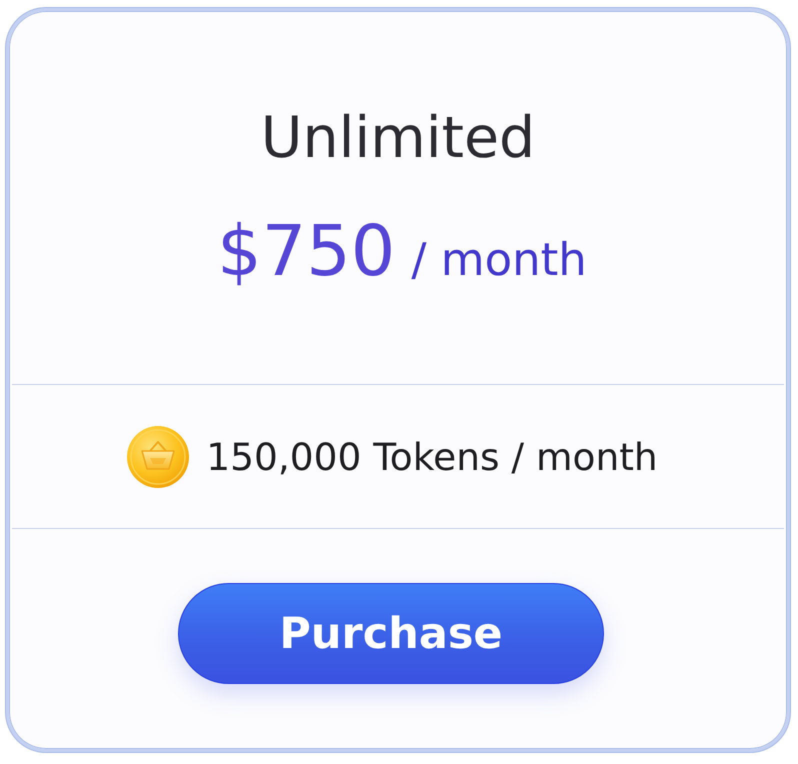 This screenshot has height=764, width=798. Describe the element at coordinates (432, 456) in the screenshot. I see `token-amount: 150,000 Tokens / month` at that location.